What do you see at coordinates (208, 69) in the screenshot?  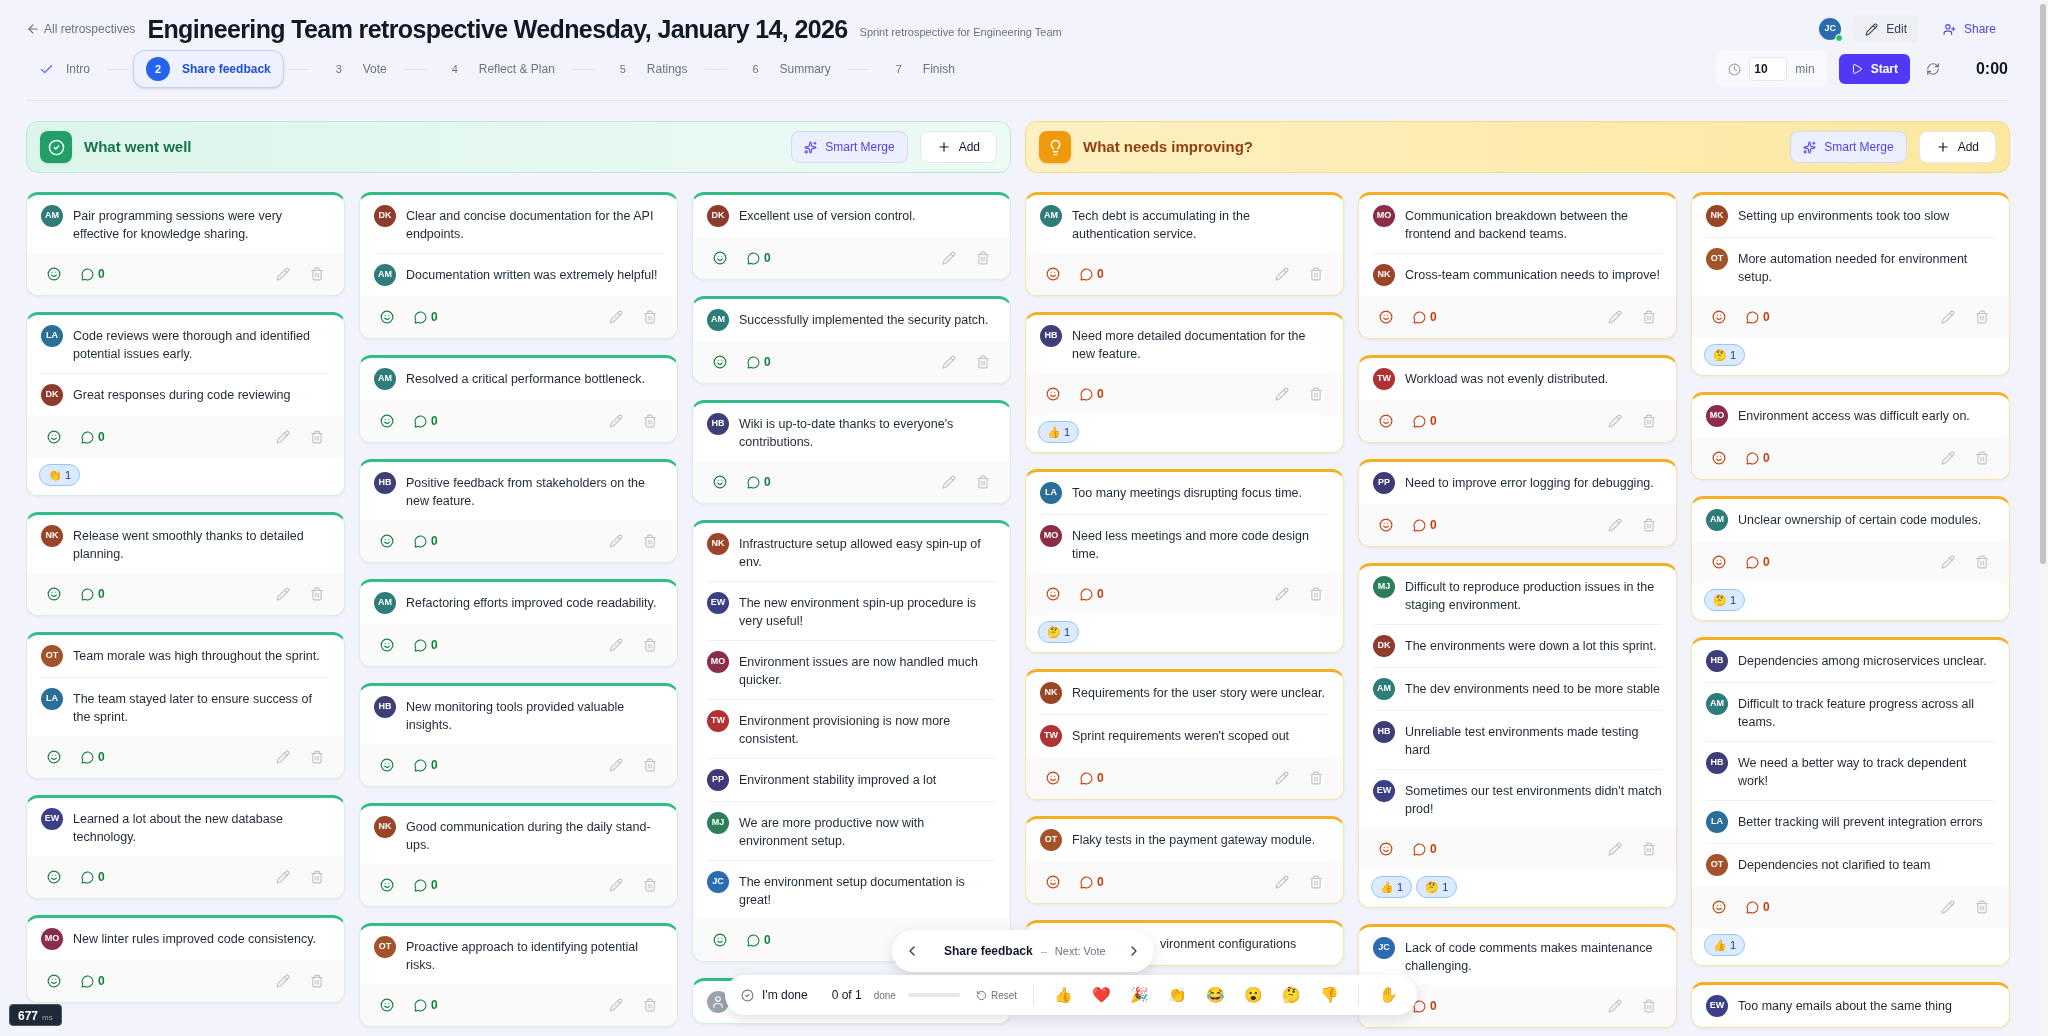 I see `step-tab: 2 Share feedback` at bounding box center [208, 69].